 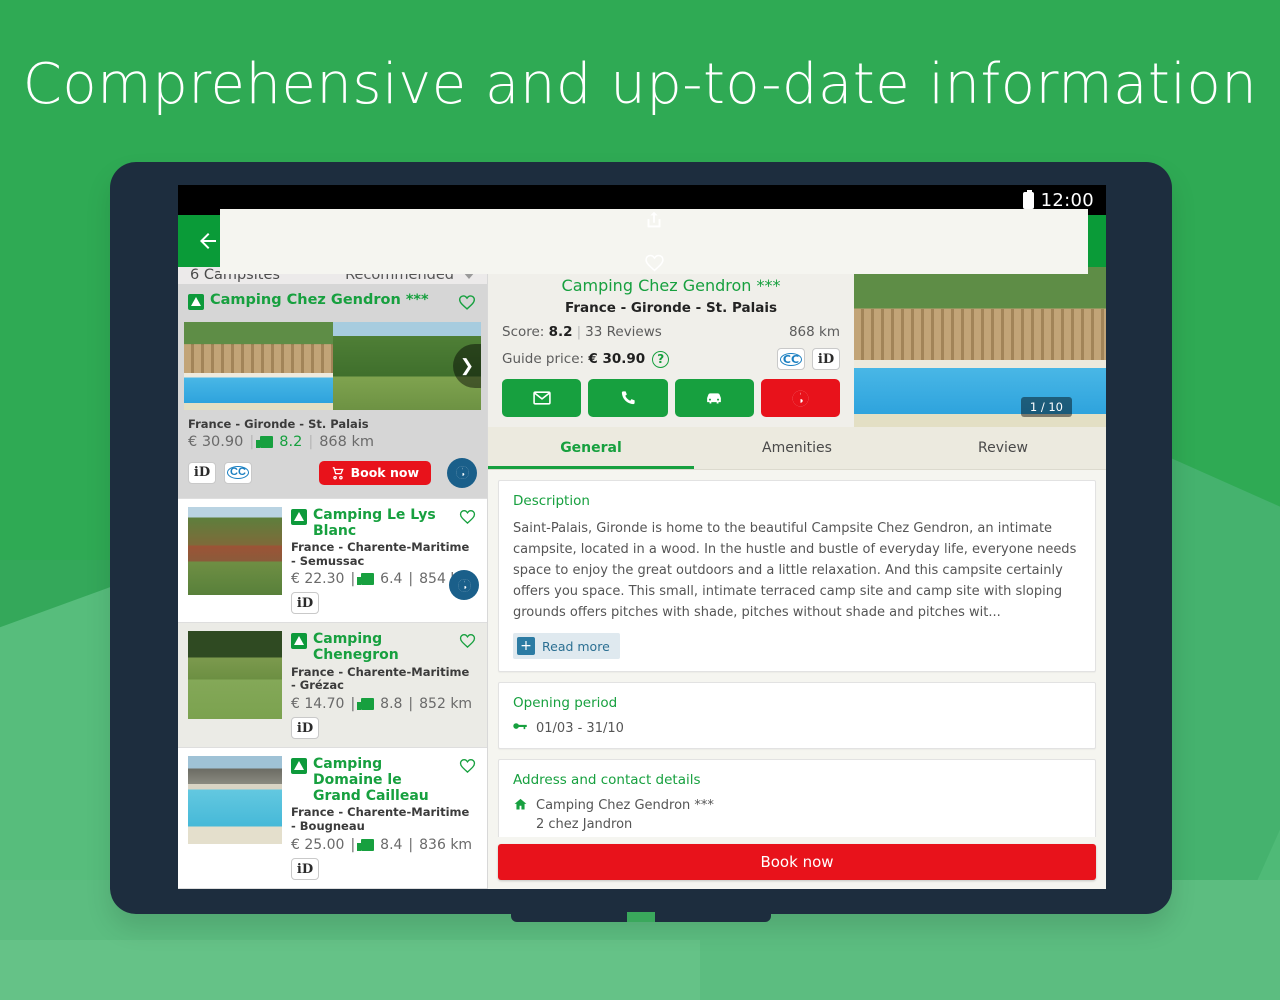 What do you see at coordinates (391, 704) in the screenshot?
I see `list-item-score: 8.8` at bounding box center [391, 704].